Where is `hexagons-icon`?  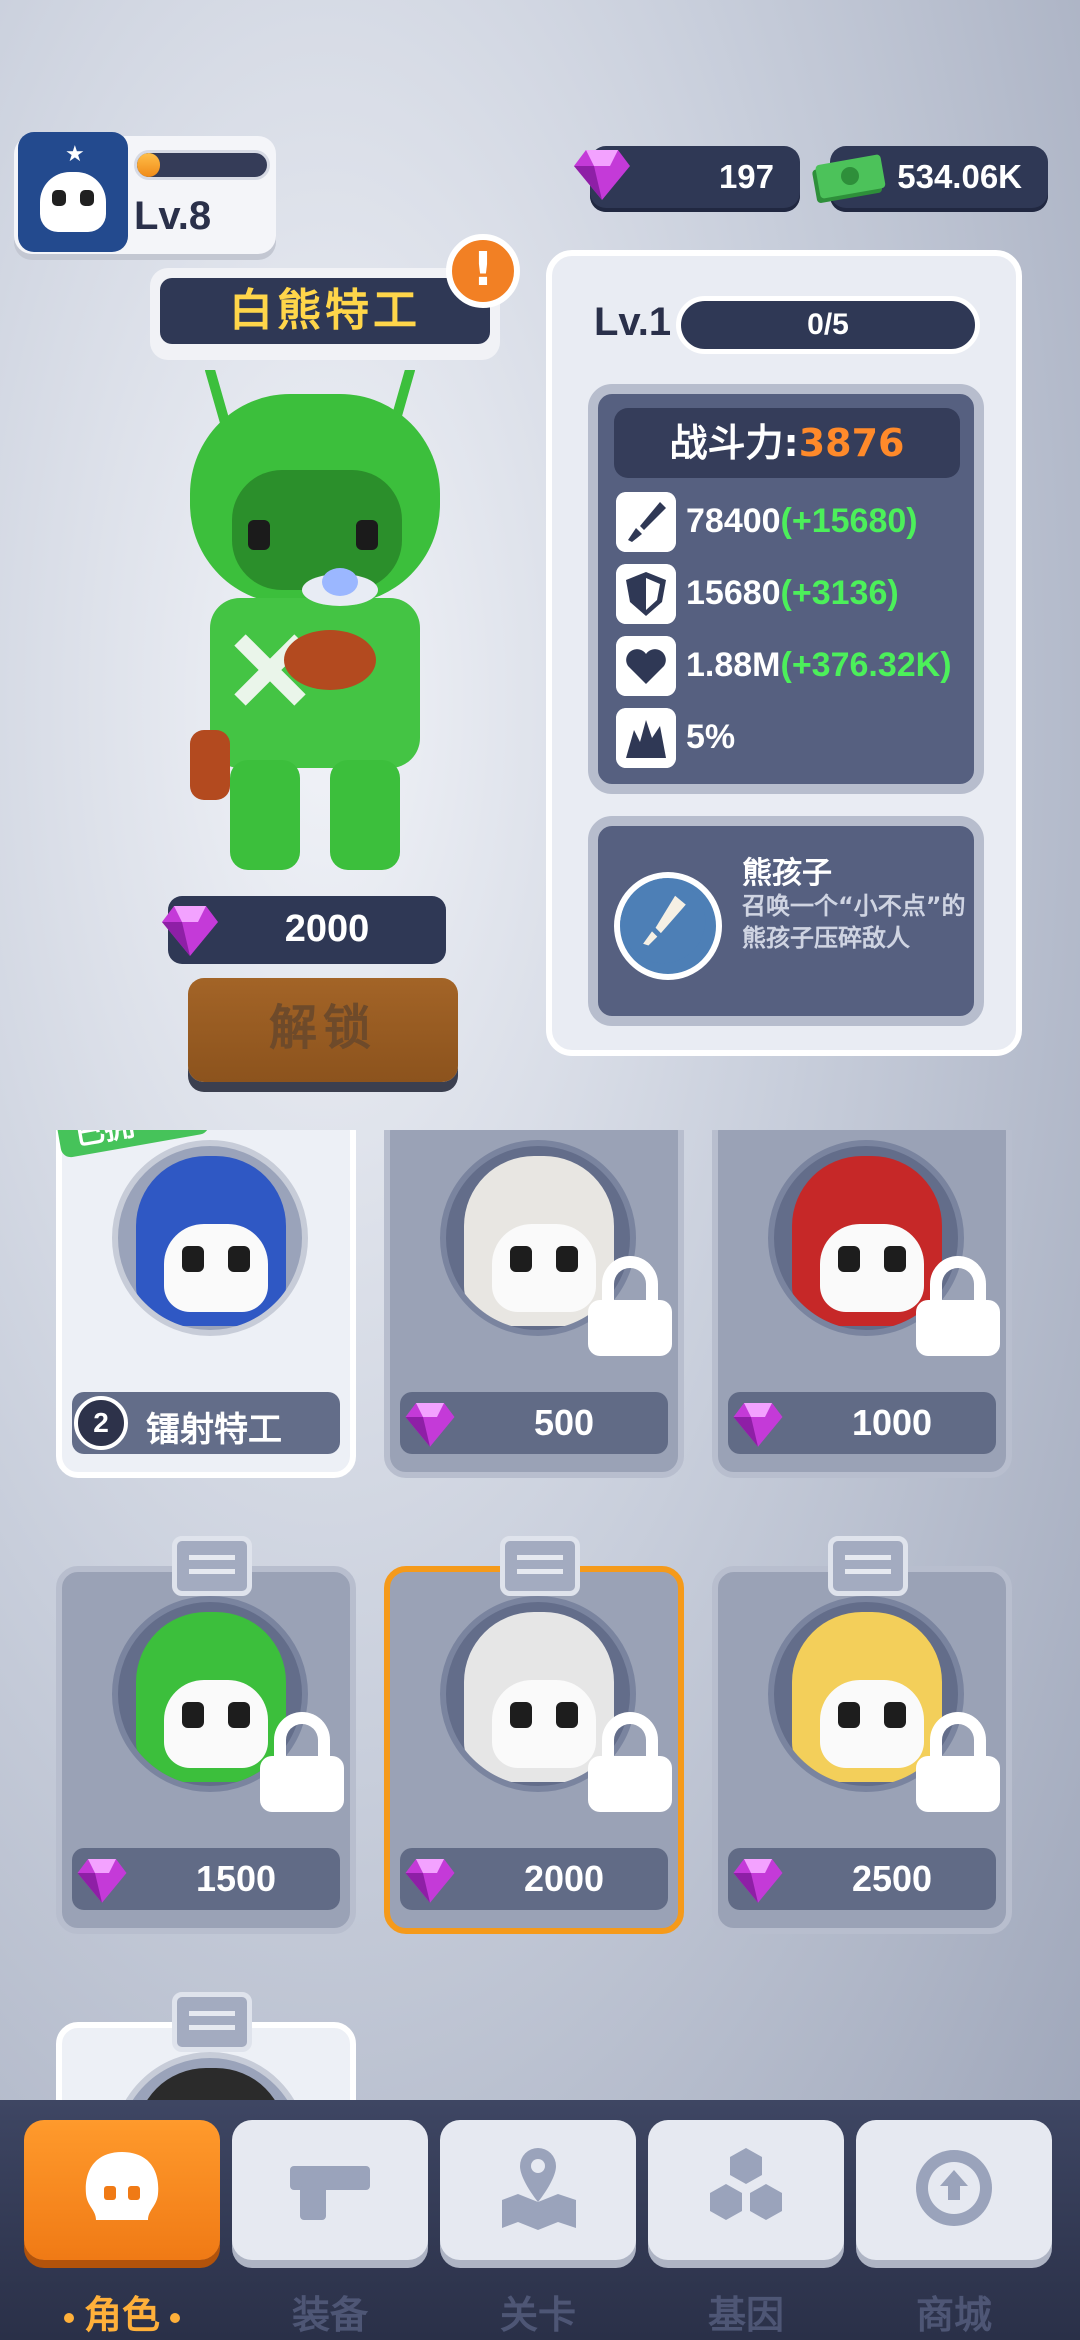 hexagons-icon is located at coordinates (746, 2184).